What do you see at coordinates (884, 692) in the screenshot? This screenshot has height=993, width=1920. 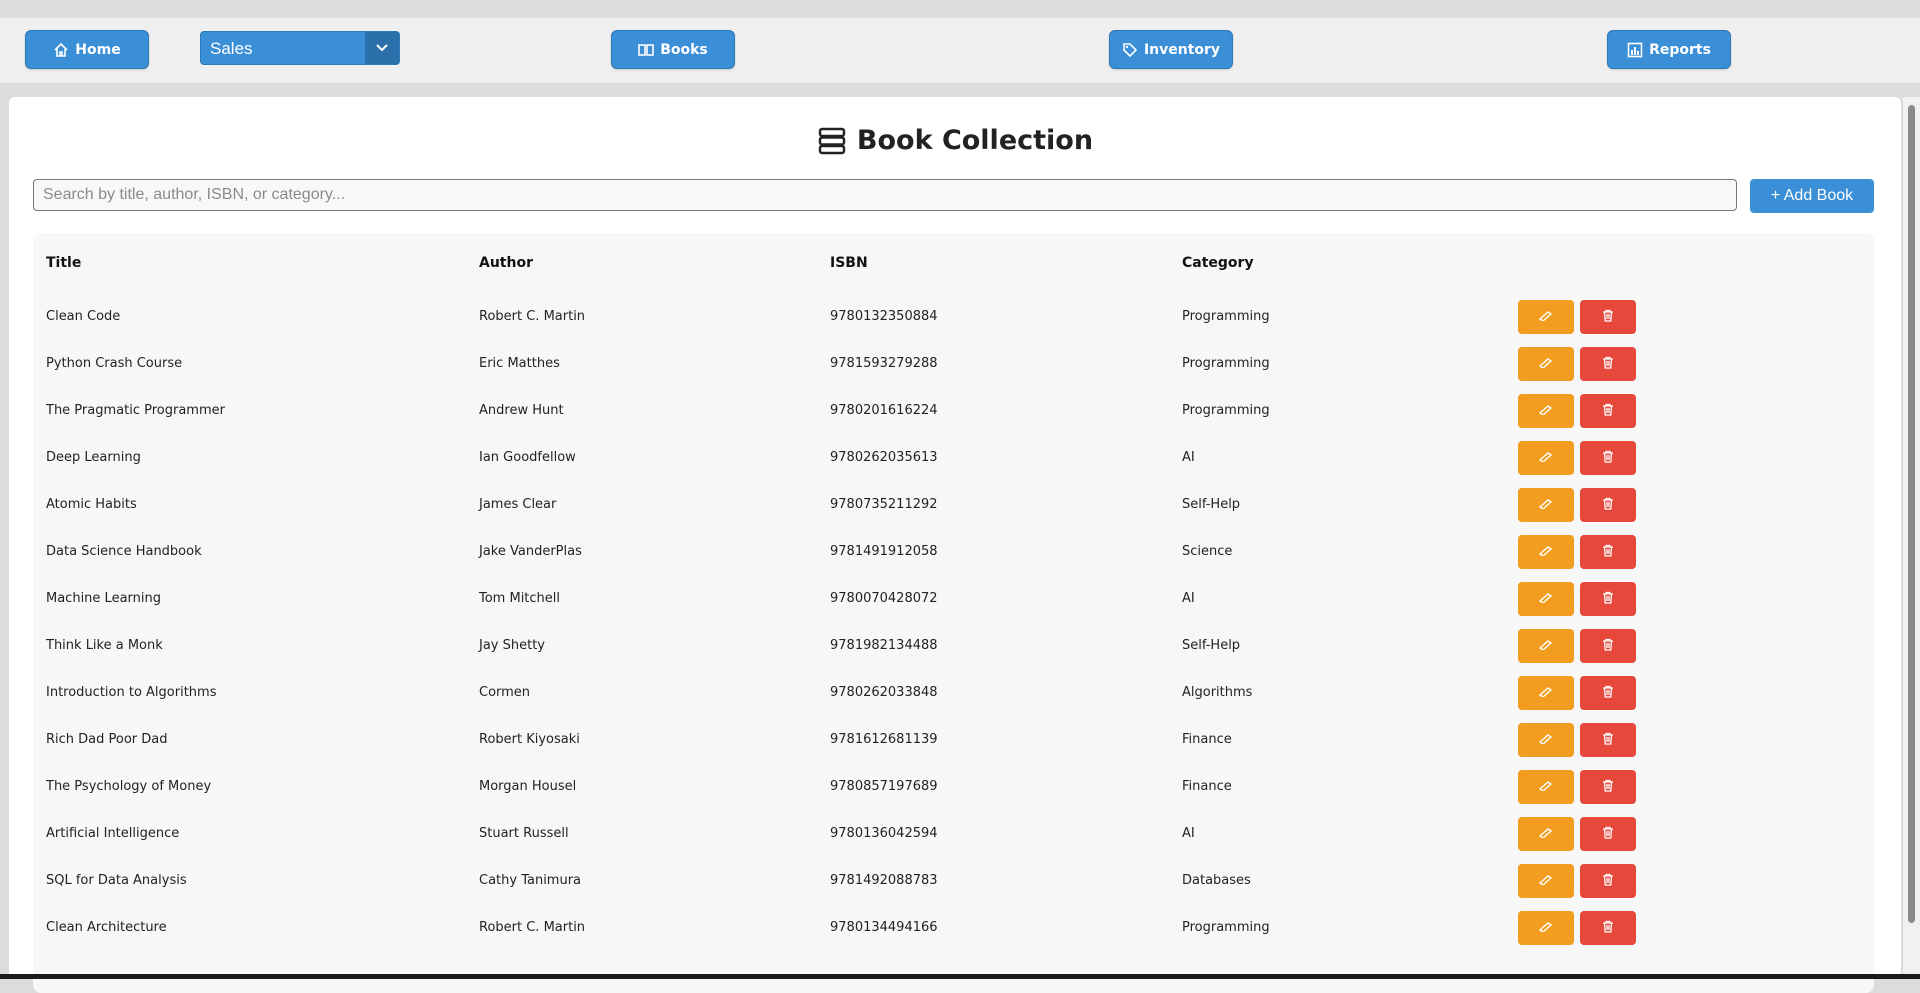 I see `cell-isbn: 9780262033848` at bounding box center [884, 692].